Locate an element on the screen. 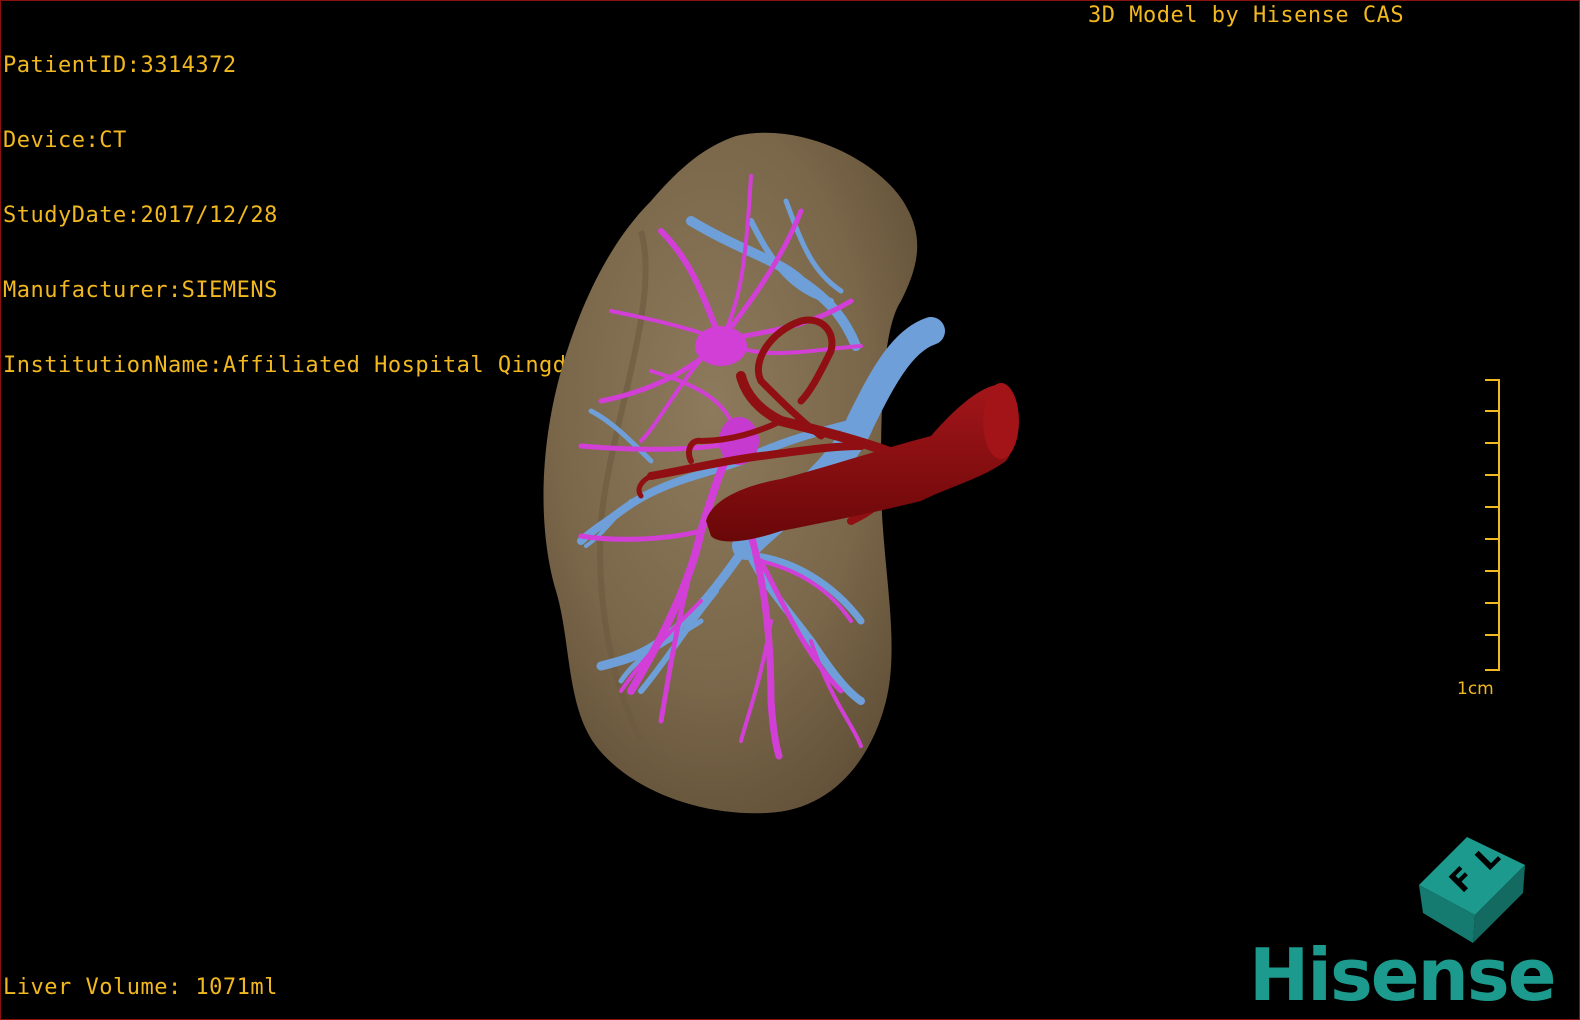  orientation-cube-icon: F L is located at coordinates (1479, 892).